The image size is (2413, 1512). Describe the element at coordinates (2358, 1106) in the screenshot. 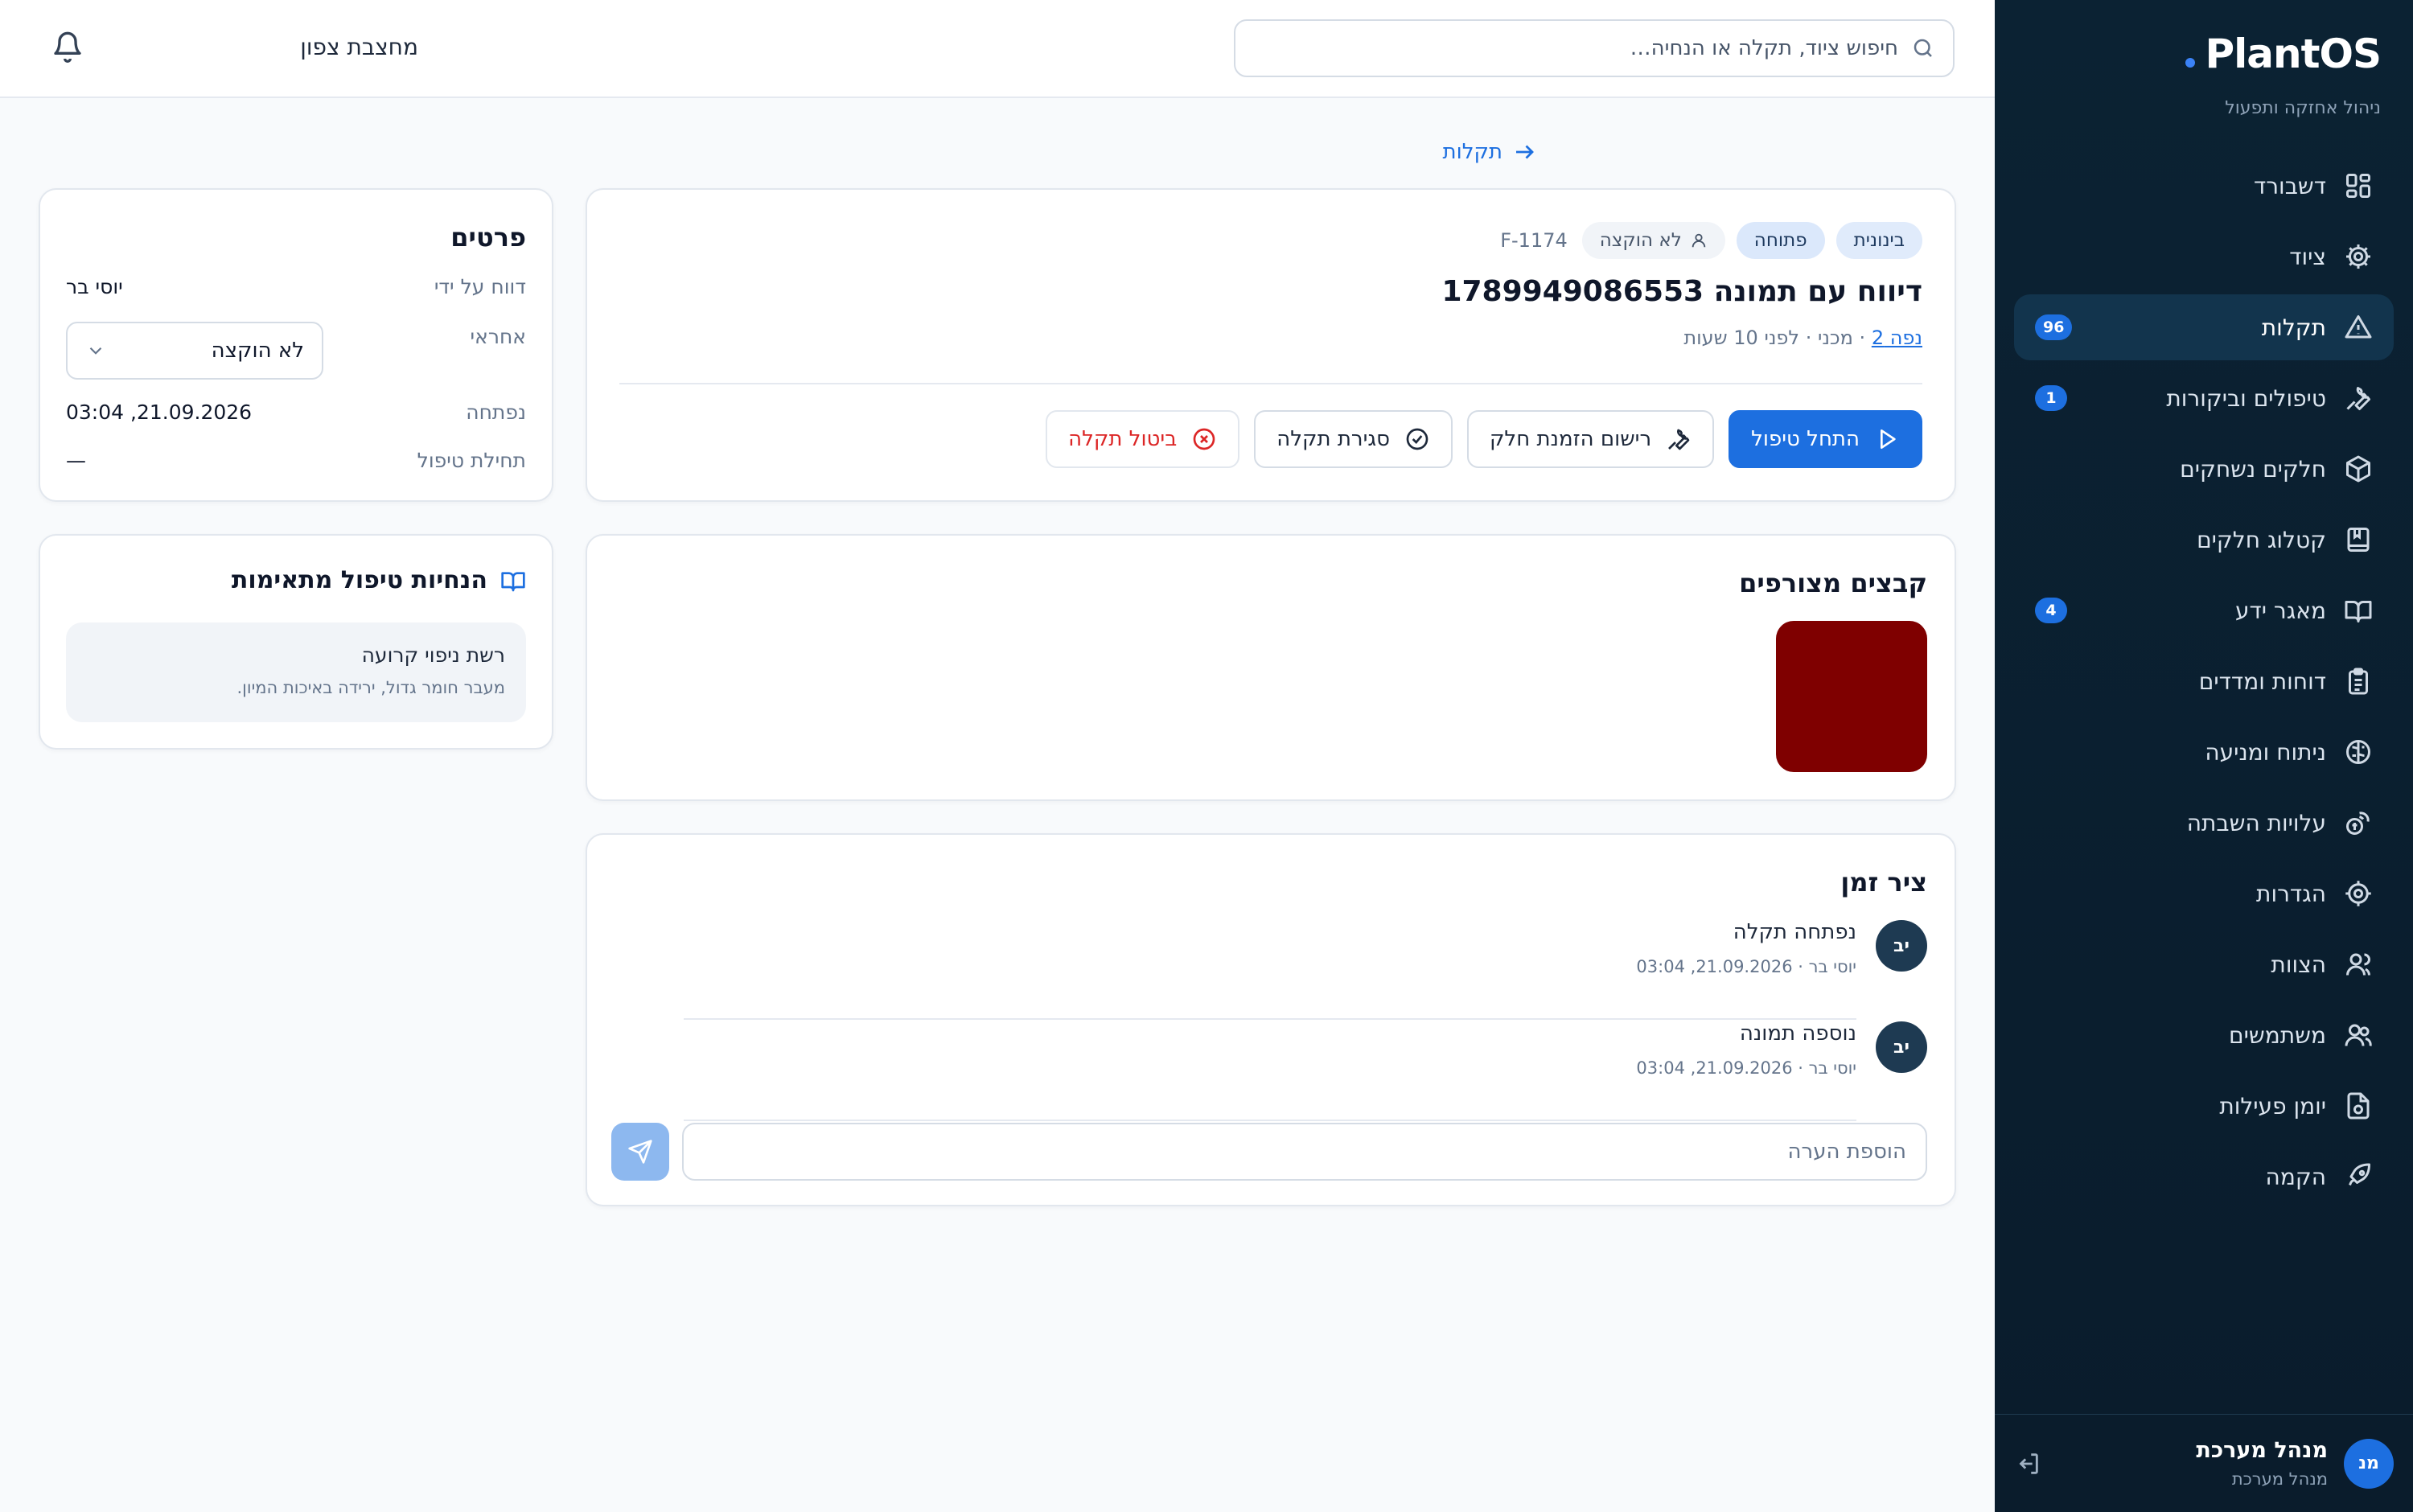

I see `activity-log-icon` at that location.